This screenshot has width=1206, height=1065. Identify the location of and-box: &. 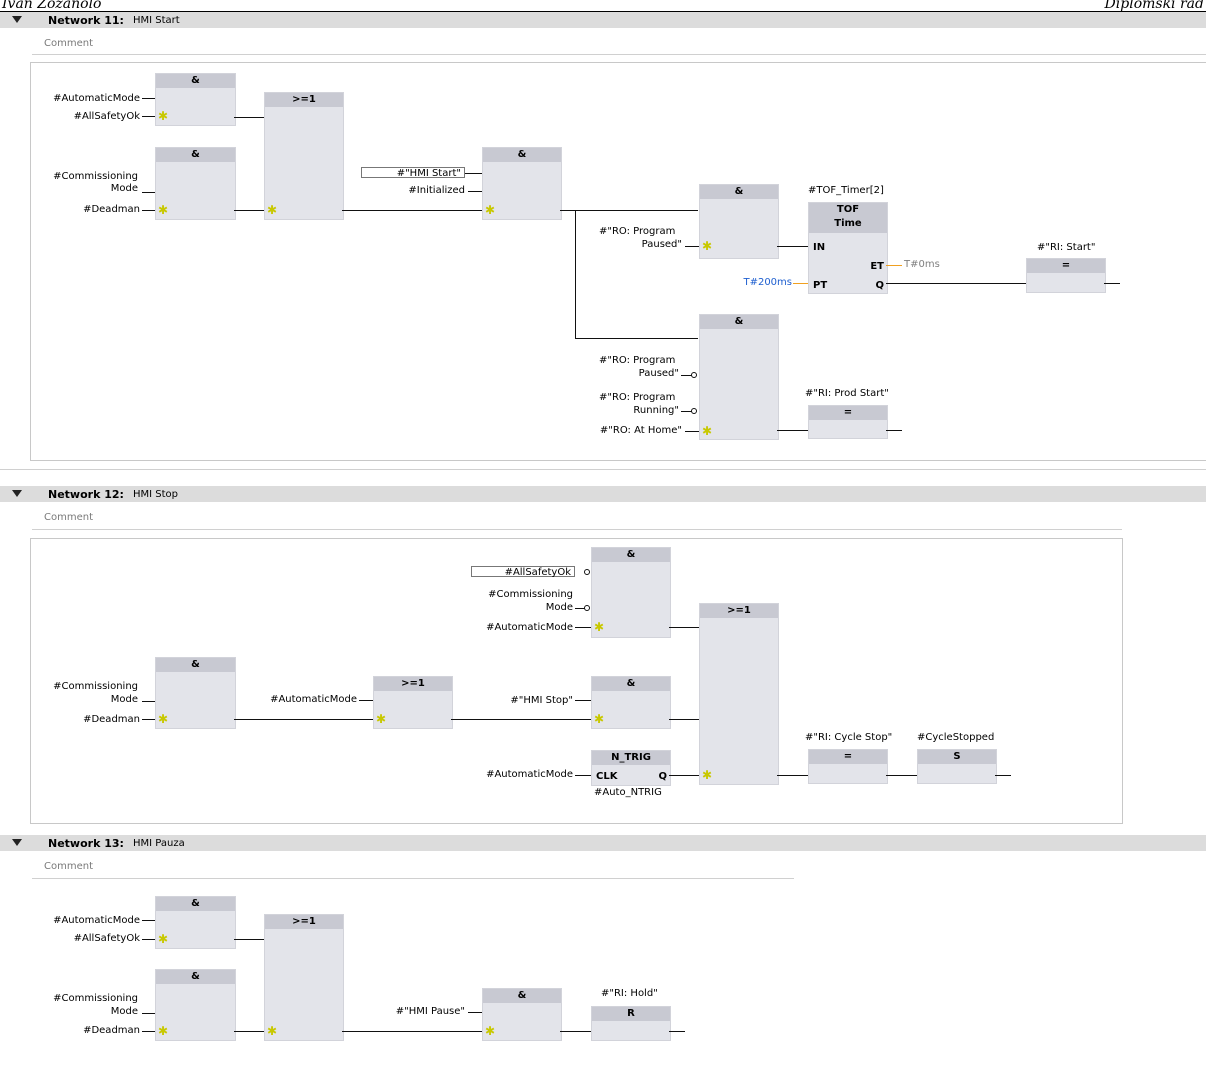
(739, 377).